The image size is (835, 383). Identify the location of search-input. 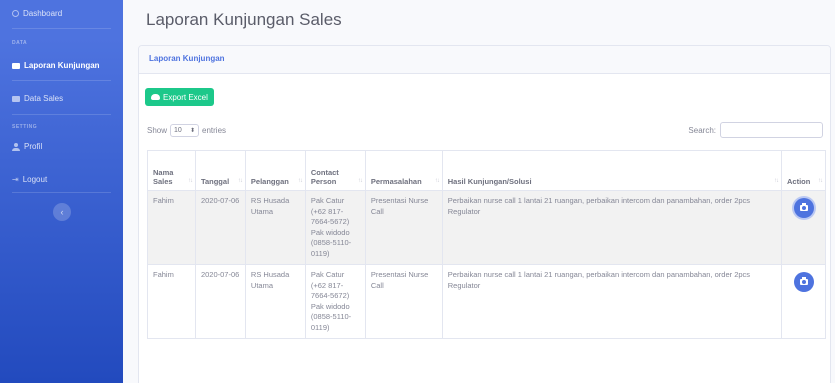
(771, 130).